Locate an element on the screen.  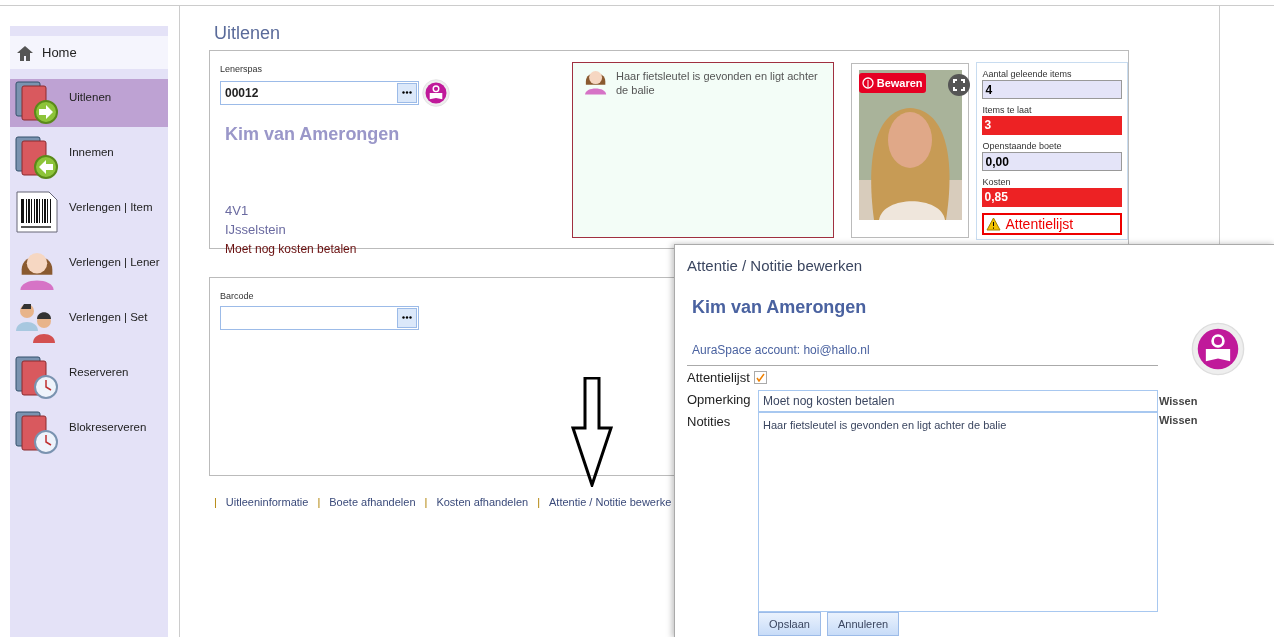
remark-field: Moet nog kosten betalen is located at coordinates (958, 401).